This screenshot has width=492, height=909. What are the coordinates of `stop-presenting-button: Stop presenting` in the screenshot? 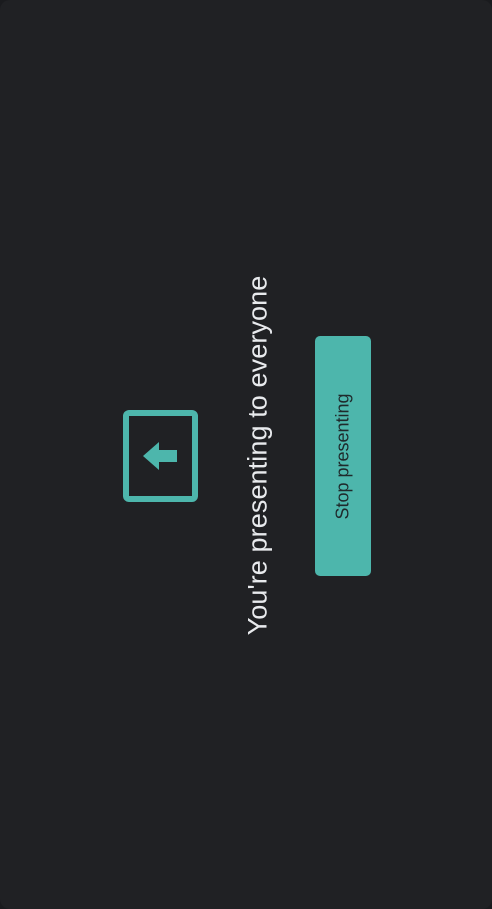 It's located at (343, 456).